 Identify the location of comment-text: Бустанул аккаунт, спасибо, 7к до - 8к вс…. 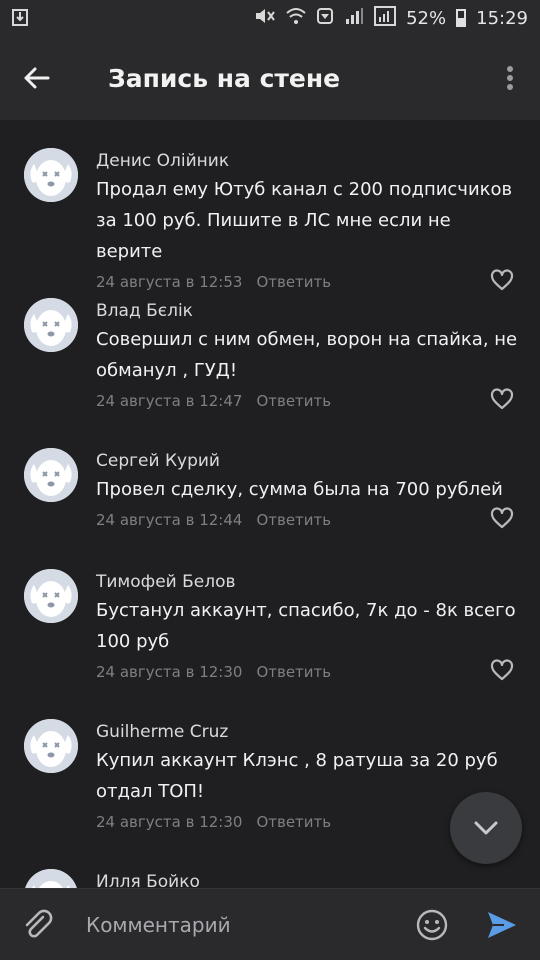
(306, 626).